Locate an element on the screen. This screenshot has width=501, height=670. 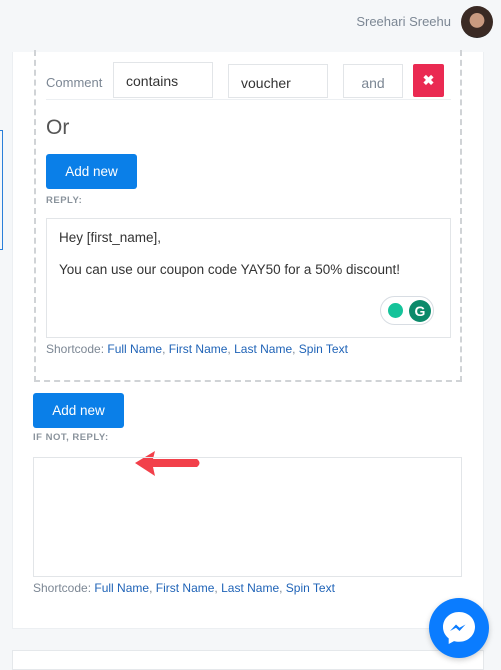
messenger-icon is located at coordinates (459, 628).